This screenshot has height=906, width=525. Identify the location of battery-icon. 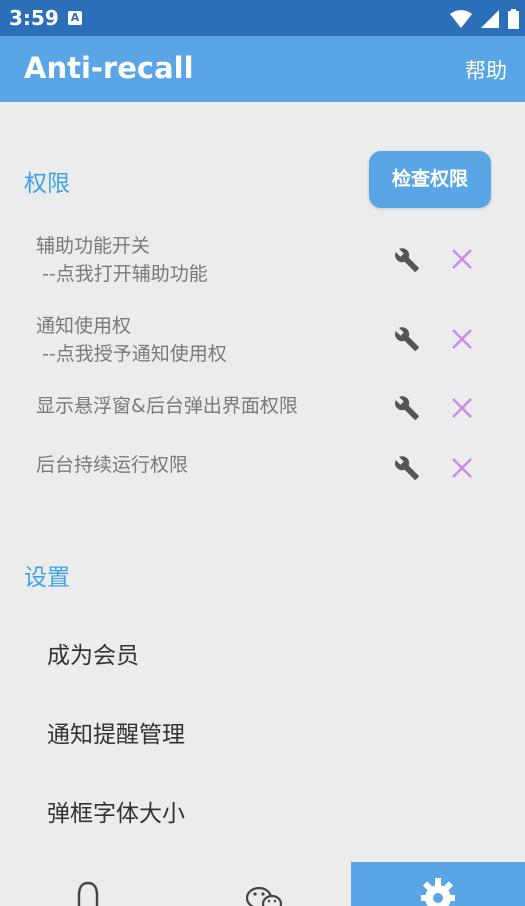
(513, 18).